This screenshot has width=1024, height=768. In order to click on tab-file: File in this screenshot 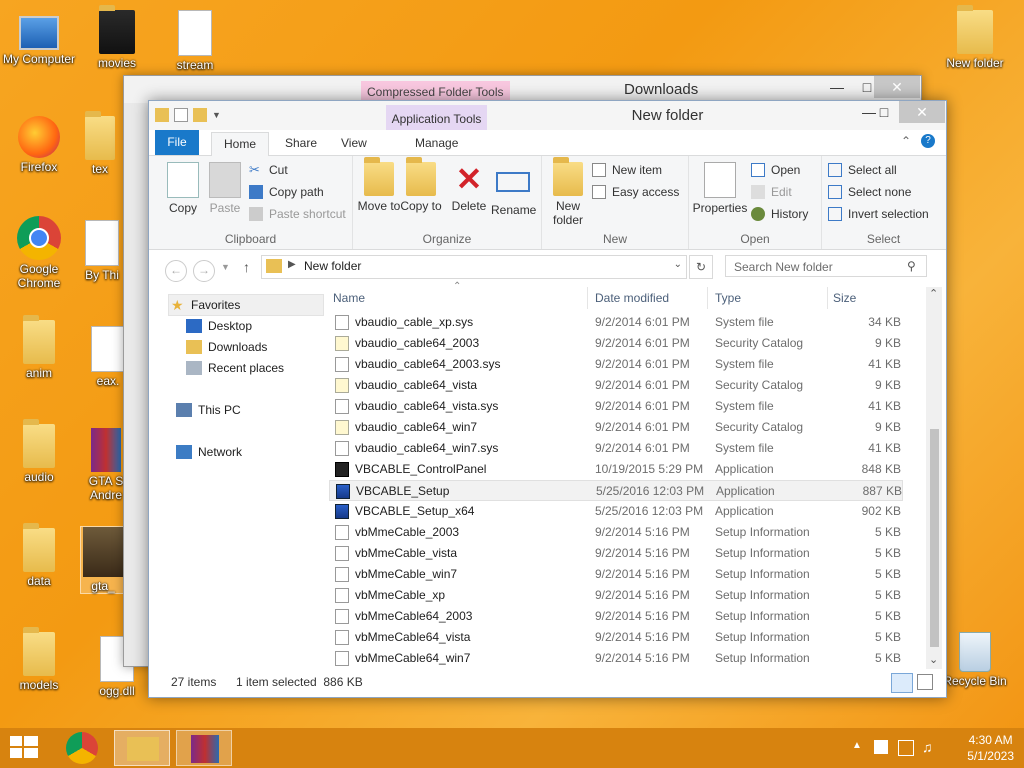, I will do `click(177, 142)`.